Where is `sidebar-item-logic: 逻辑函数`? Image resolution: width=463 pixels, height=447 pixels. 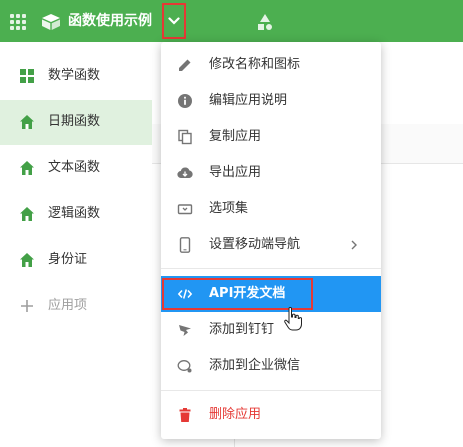
sidebar-item-logic: 逻辑函数 is located at coordinates (76, 214).